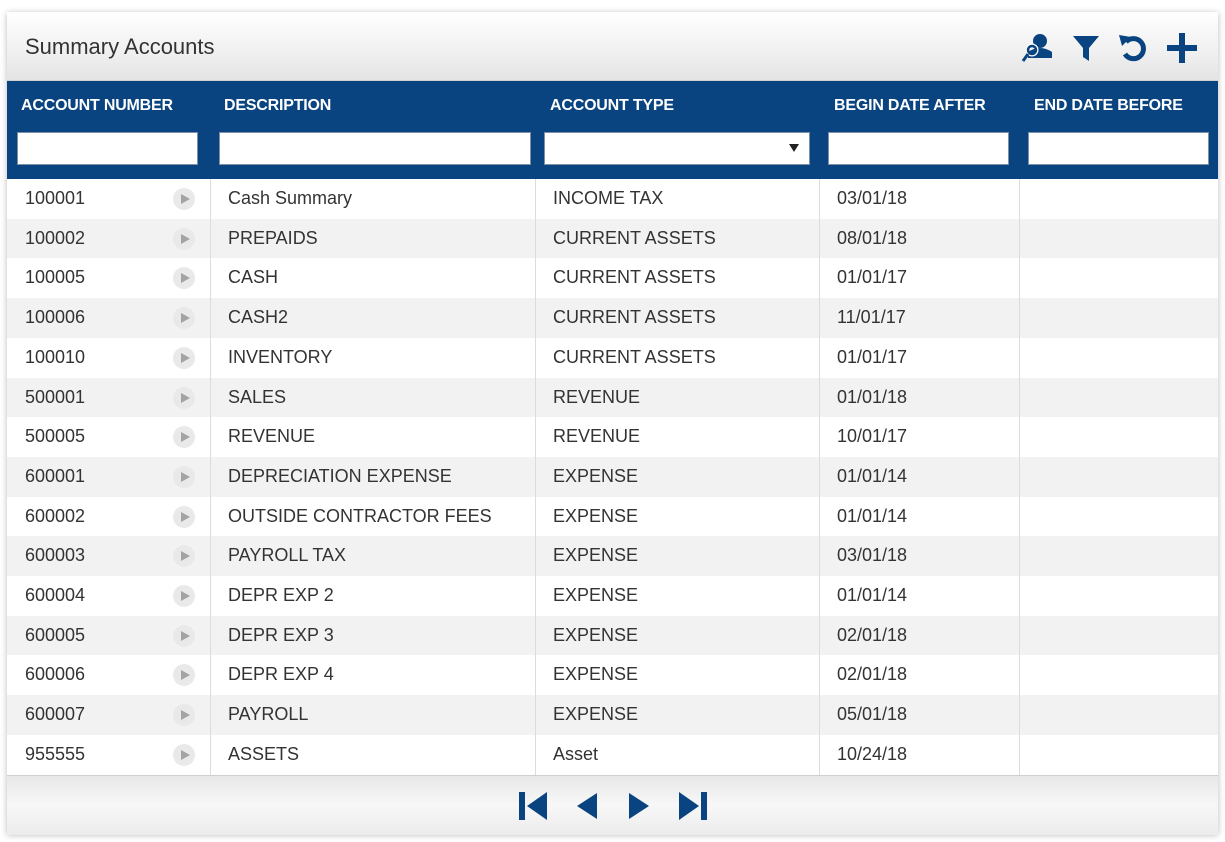  I want to click on table-row: 500005 REVENUE REVENUE 10/01/17, so click(612, 437).